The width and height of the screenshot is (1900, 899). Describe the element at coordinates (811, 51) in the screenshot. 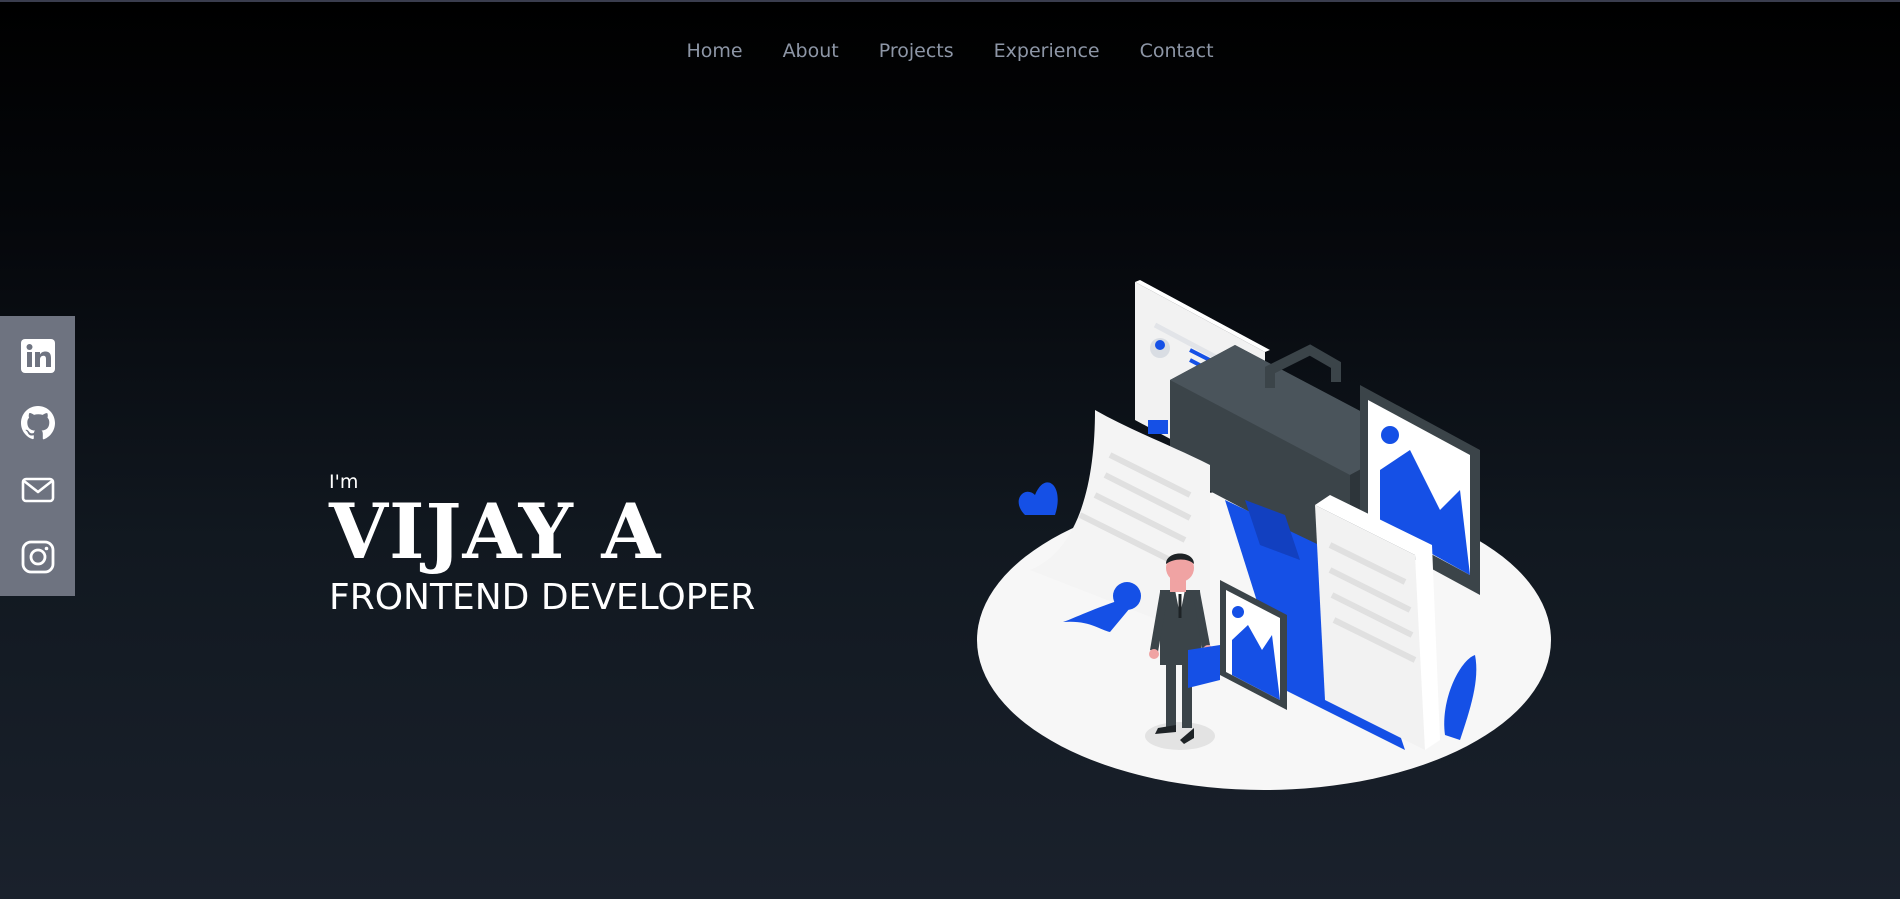

I see `nav-about-link: About` at that location.